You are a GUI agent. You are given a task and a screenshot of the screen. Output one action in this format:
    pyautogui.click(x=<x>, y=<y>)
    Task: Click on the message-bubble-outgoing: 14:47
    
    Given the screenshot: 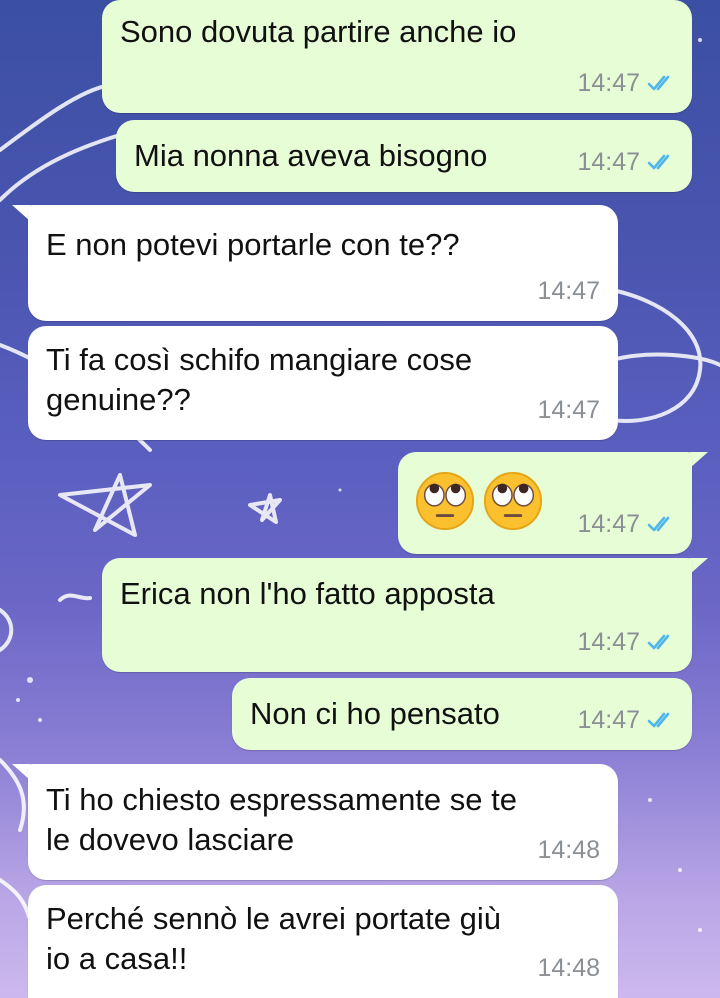 What is the action you would take?
    pyautogui.click(x=545, y=503)
    